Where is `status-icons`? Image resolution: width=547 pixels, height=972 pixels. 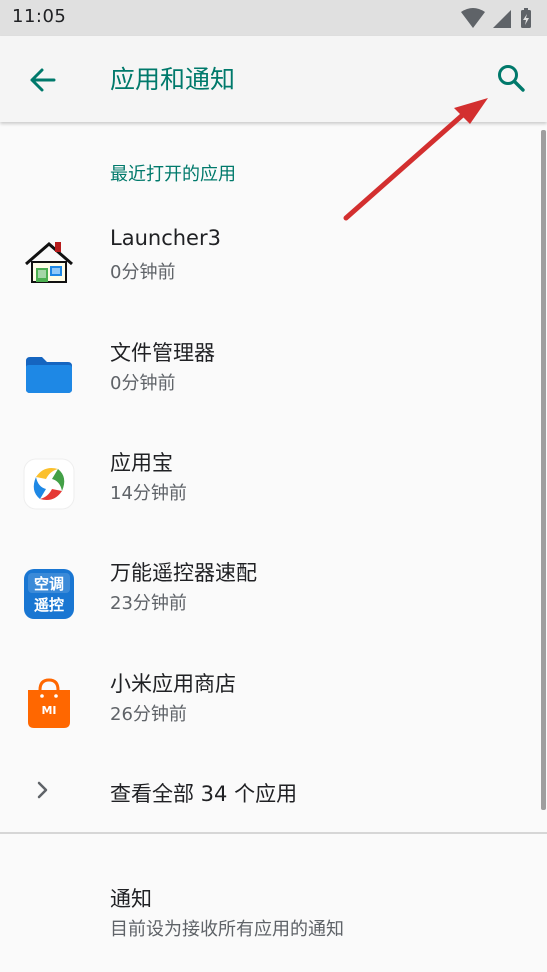
status-icons is located at coordinates (496, 18).